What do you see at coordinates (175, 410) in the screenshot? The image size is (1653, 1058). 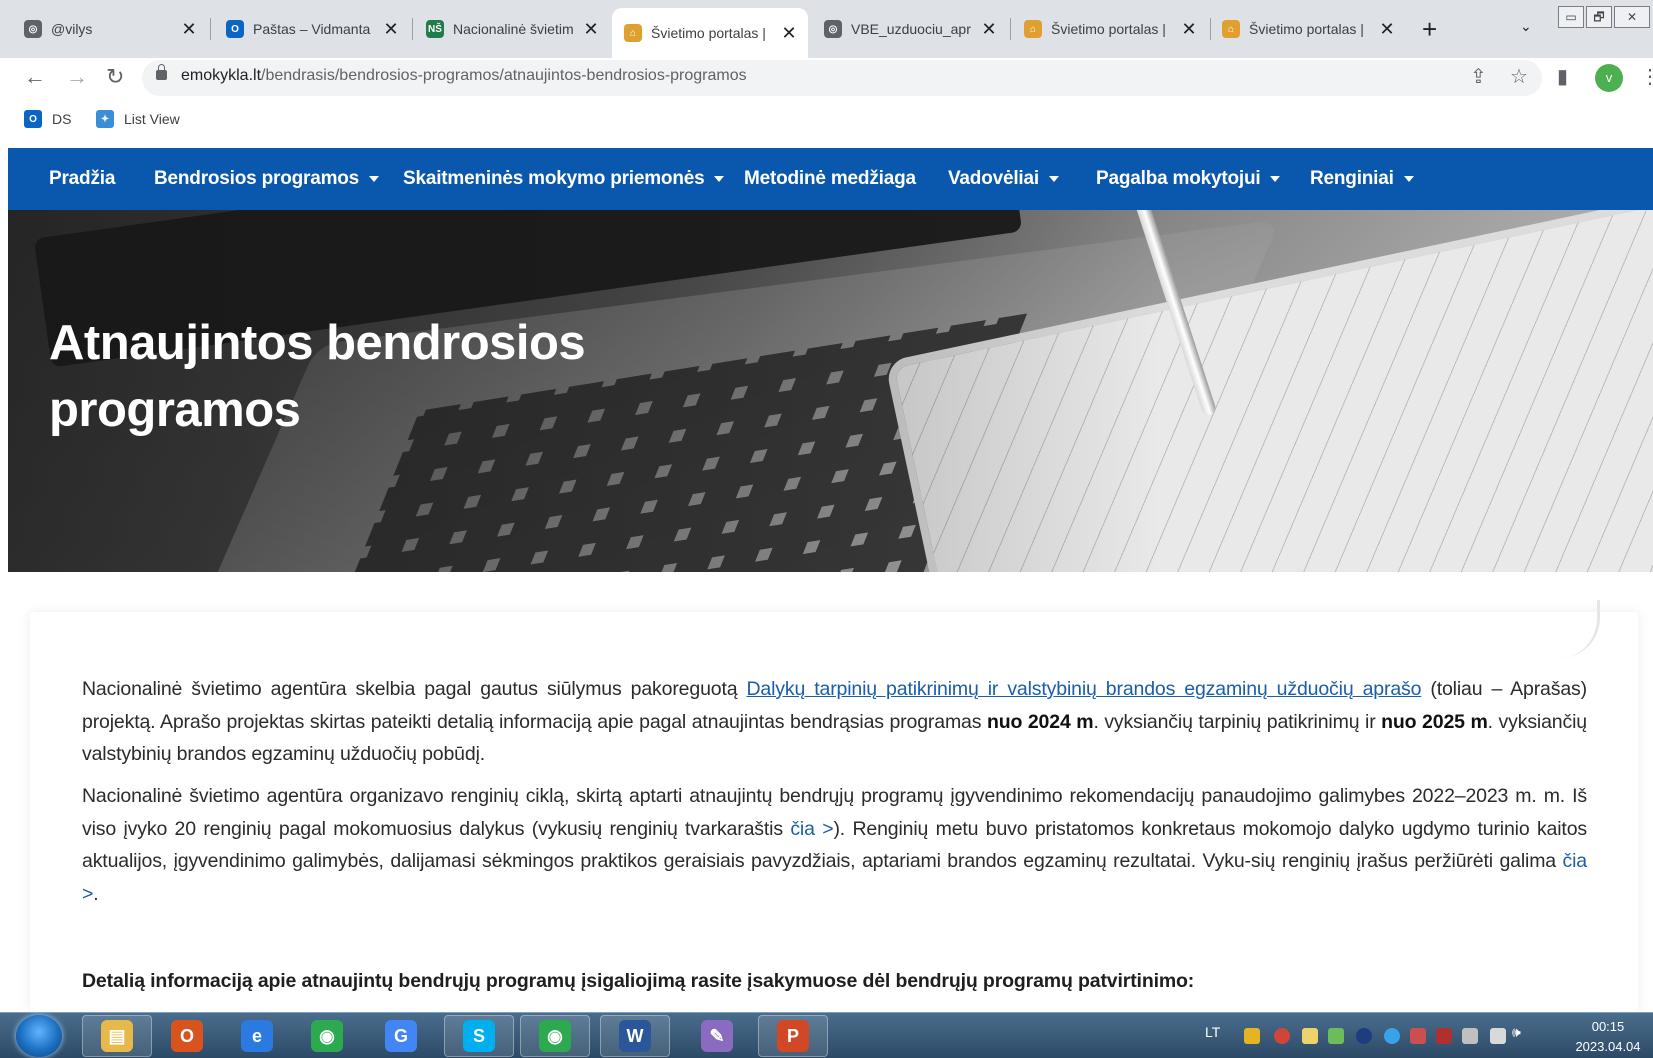 I see `page-title-line-2: programos` at bounding box center [175, 410].